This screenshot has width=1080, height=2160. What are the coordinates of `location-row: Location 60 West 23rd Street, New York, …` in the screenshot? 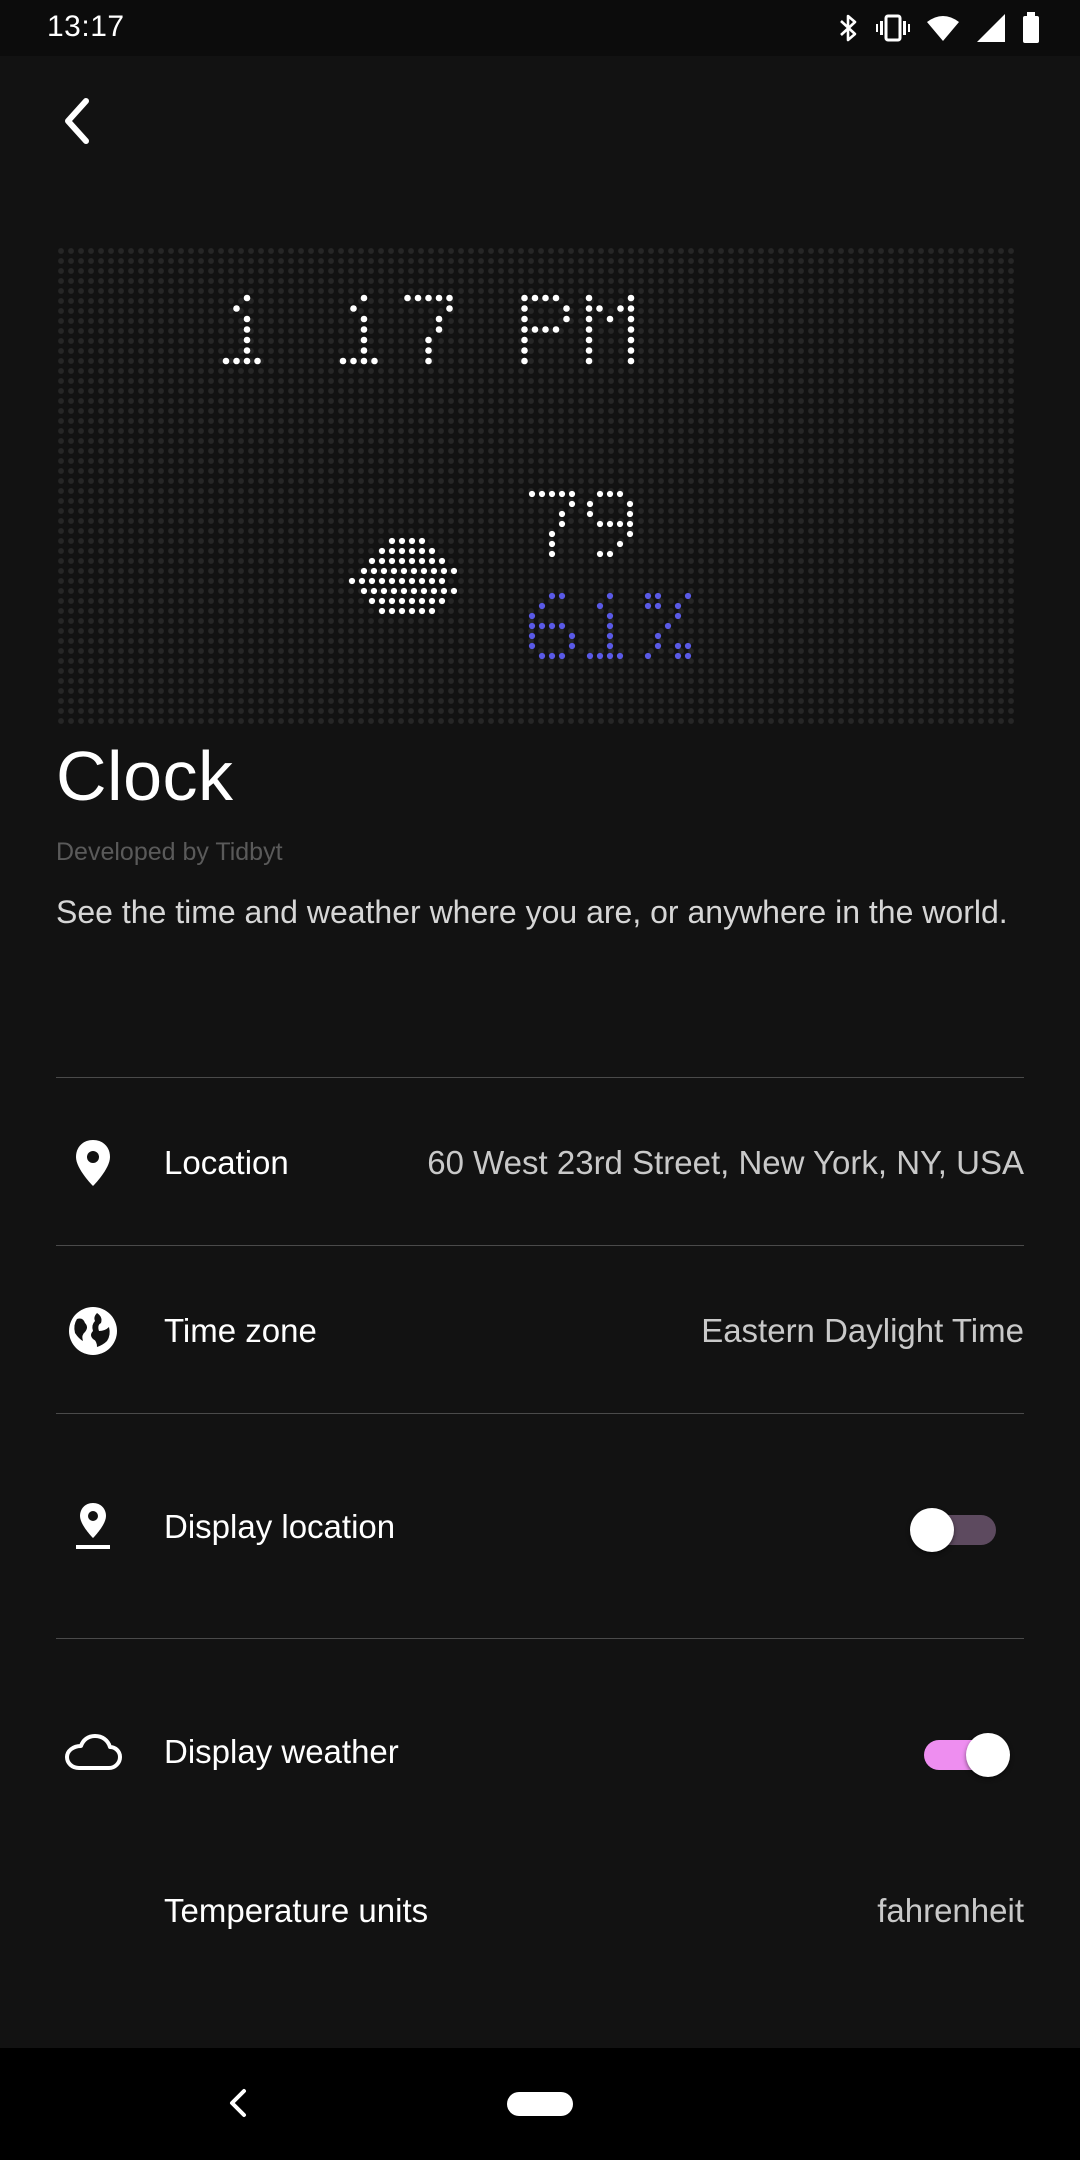 It's located at (540, 1163).